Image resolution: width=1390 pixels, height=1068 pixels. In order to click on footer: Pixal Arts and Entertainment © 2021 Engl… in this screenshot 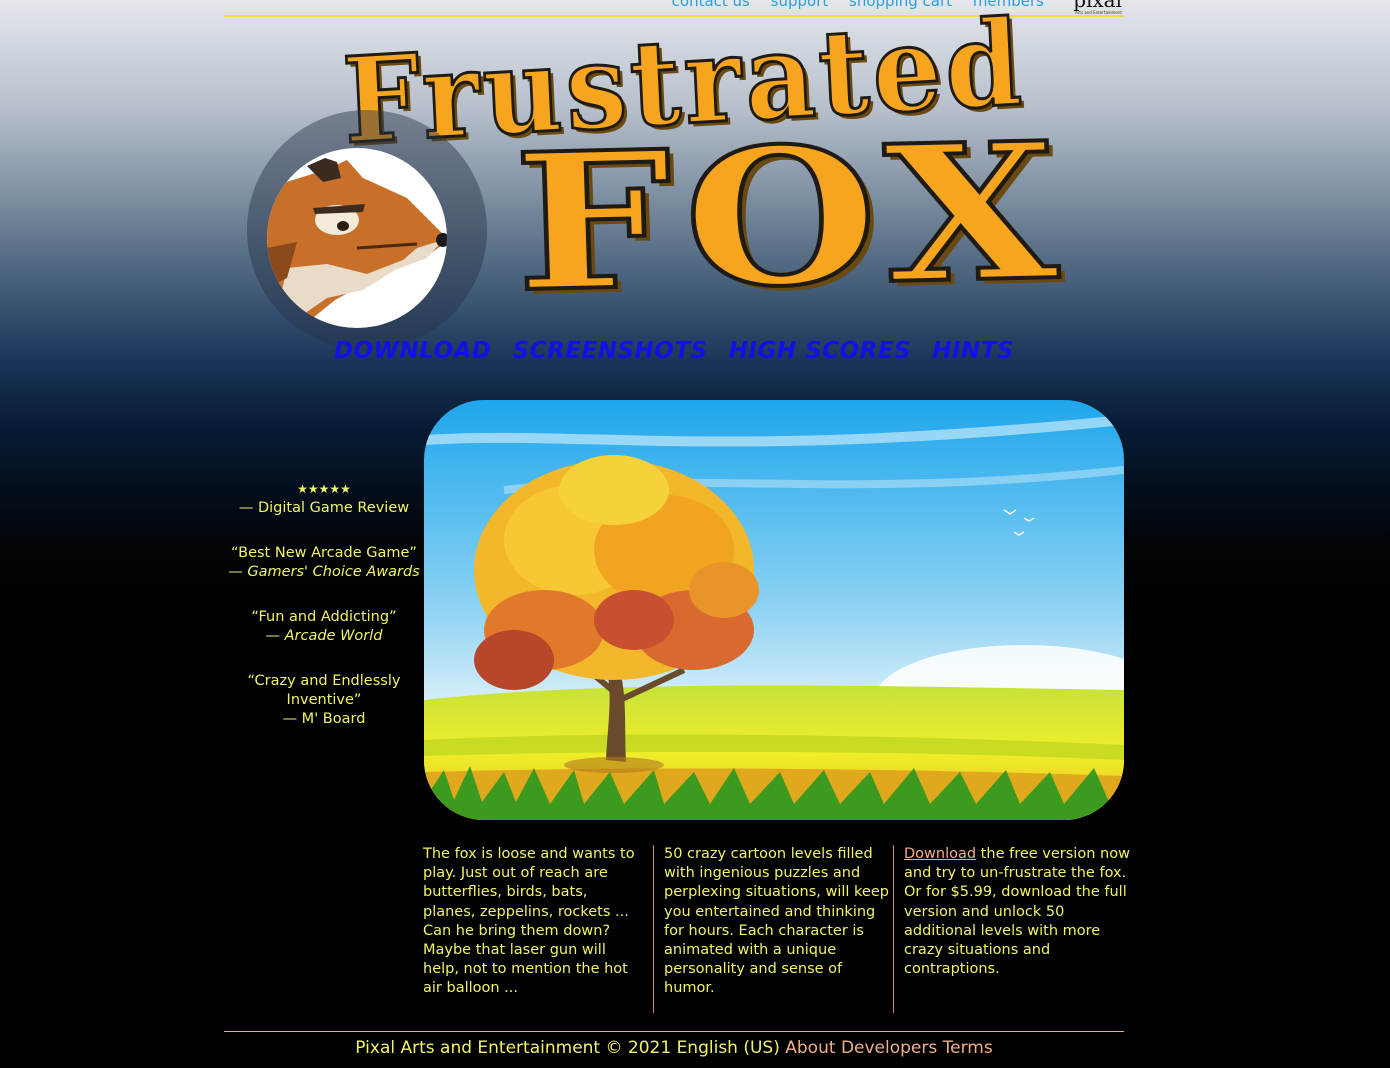, I will do `click(674, 1044)`.